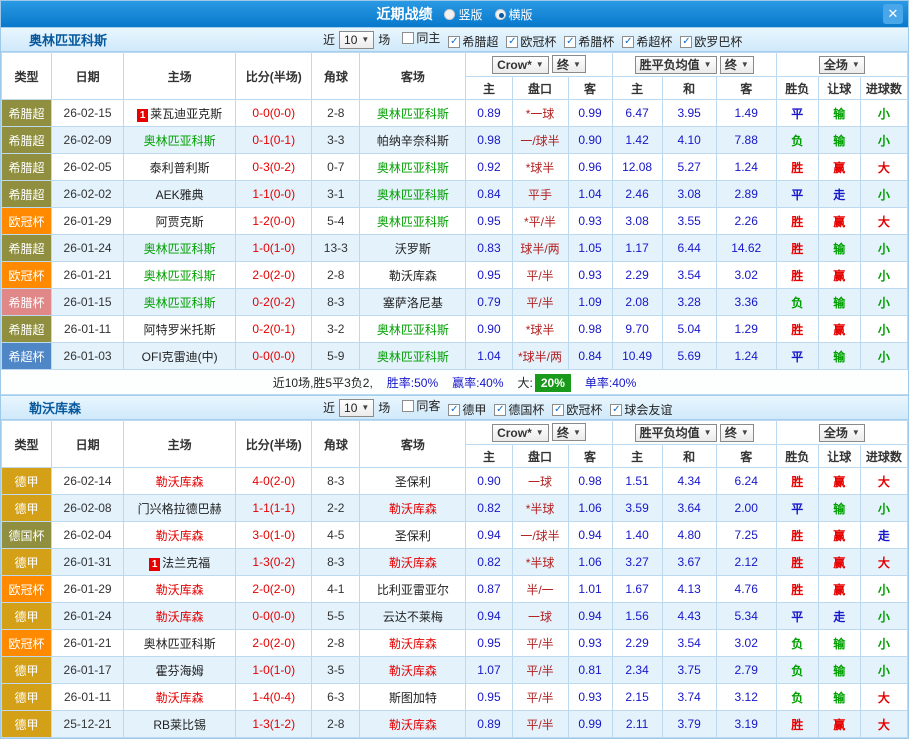  I want to click on home-team: RB莱比锡, so click(180, 724).